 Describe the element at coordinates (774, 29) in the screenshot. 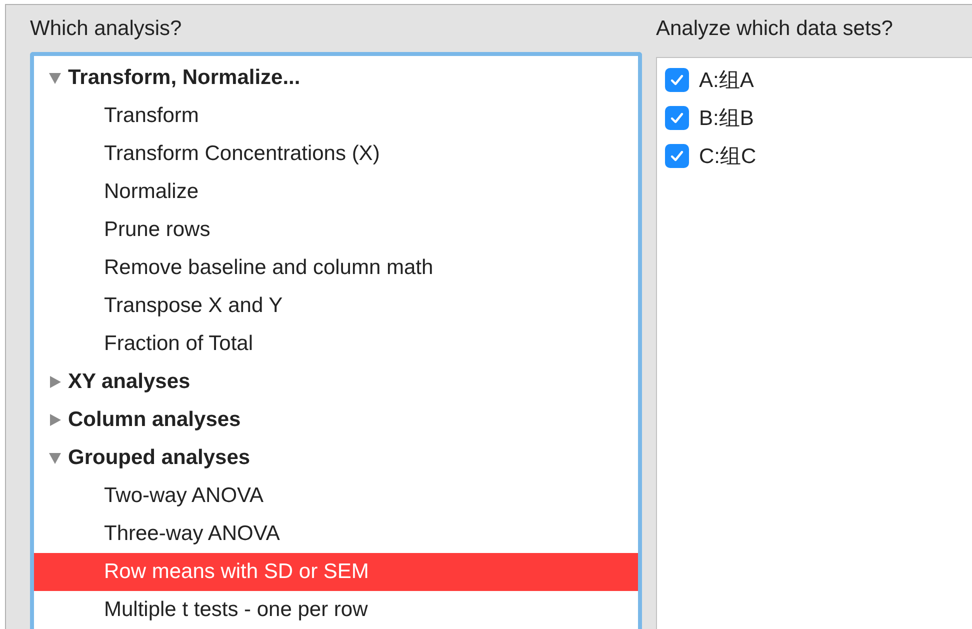

I see `section-label: Analyze which data sets?` at that location.